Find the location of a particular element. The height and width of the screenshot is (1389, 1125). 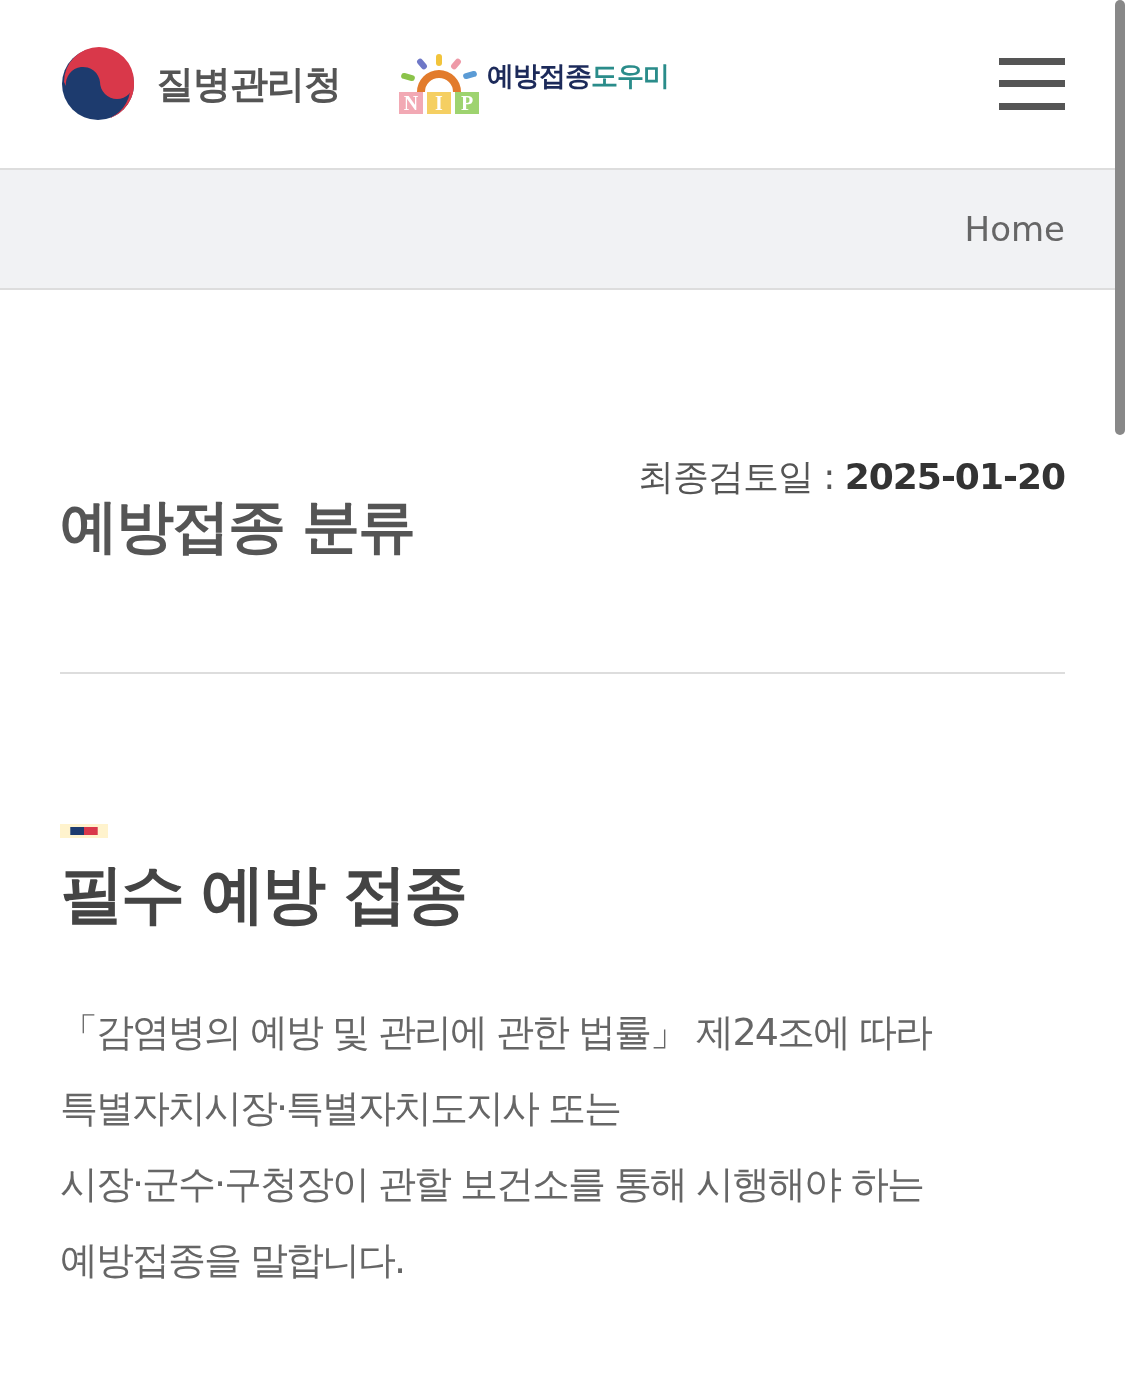

agency-name: 질병관리청 is located at coordinates (248, 84).